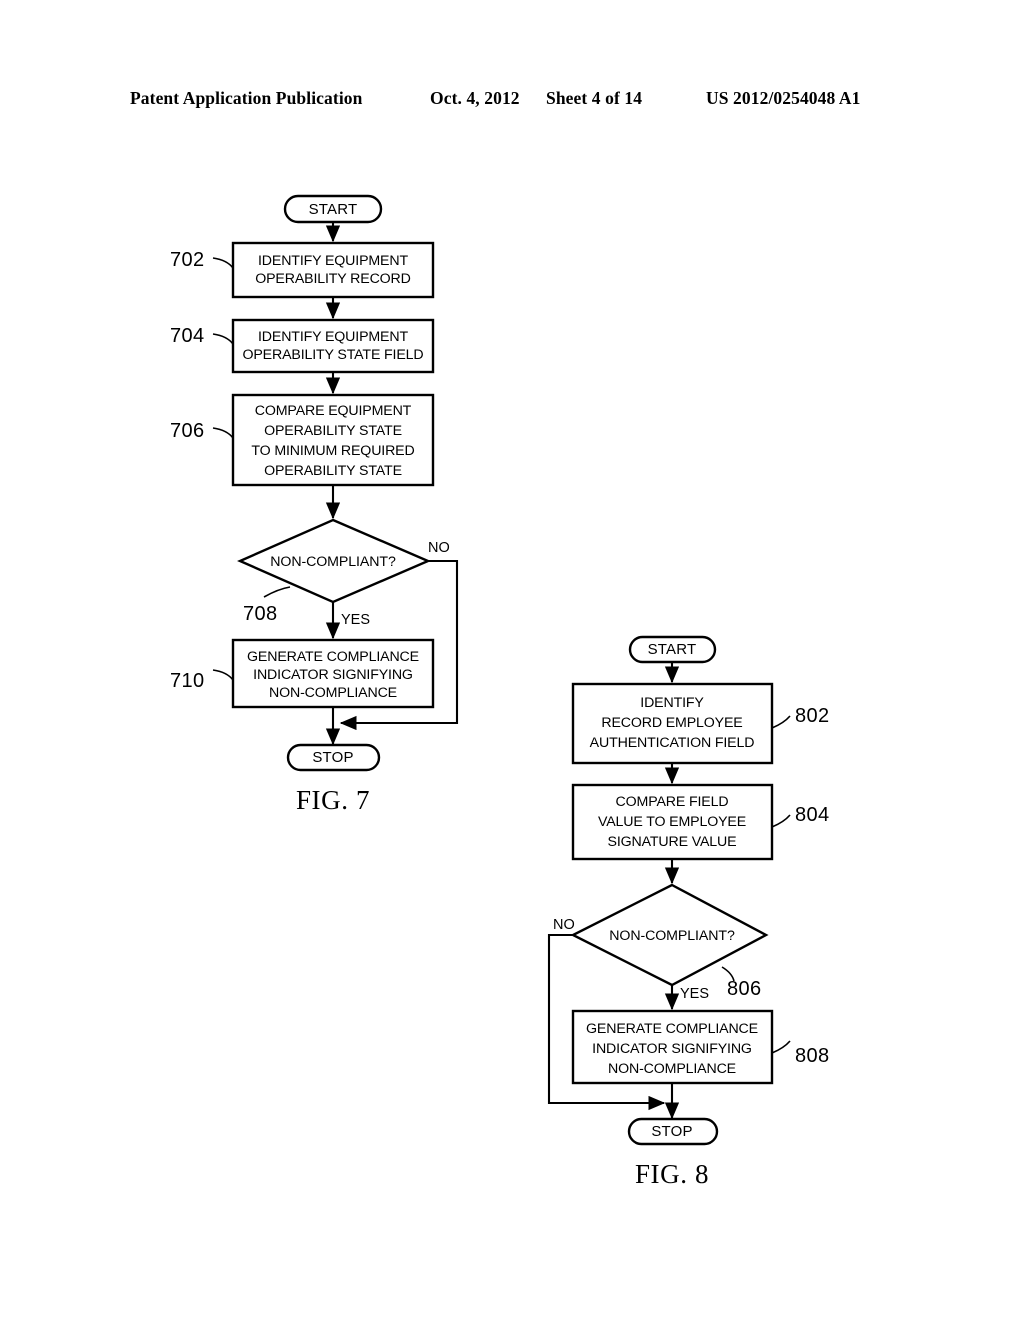  I want to click on fig8-caption: FIG. 8, so click(672, 1174).